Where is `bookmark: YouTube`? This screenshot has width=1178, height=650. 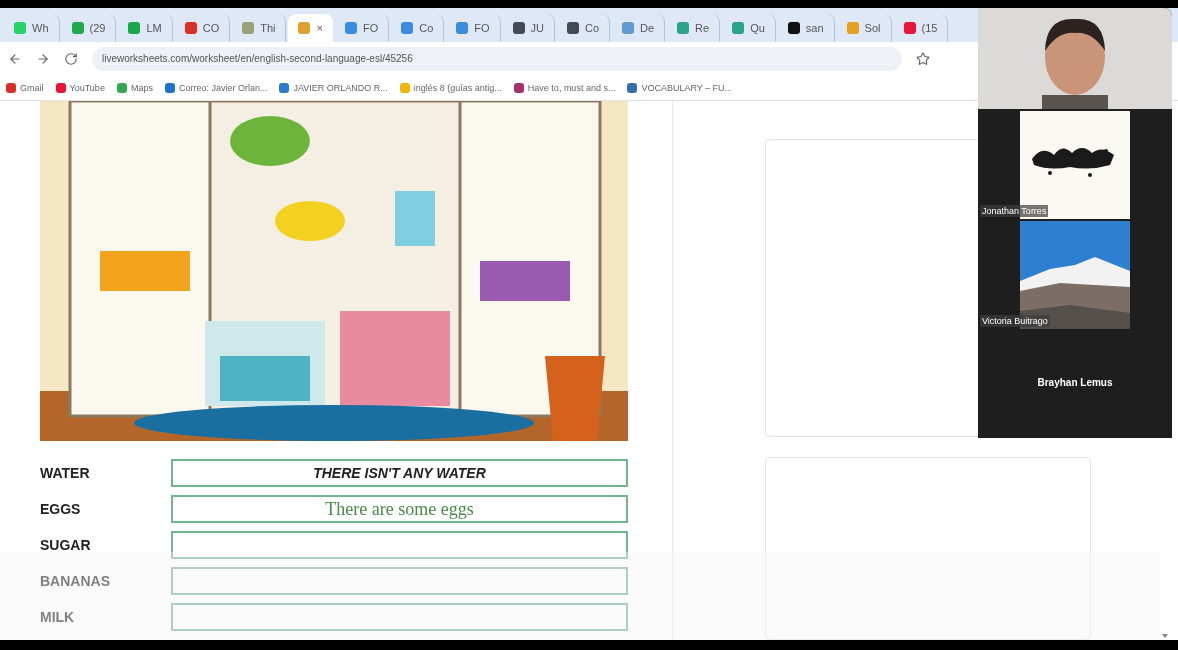
bookmark: YouTube is located at coordinates (80, 87).